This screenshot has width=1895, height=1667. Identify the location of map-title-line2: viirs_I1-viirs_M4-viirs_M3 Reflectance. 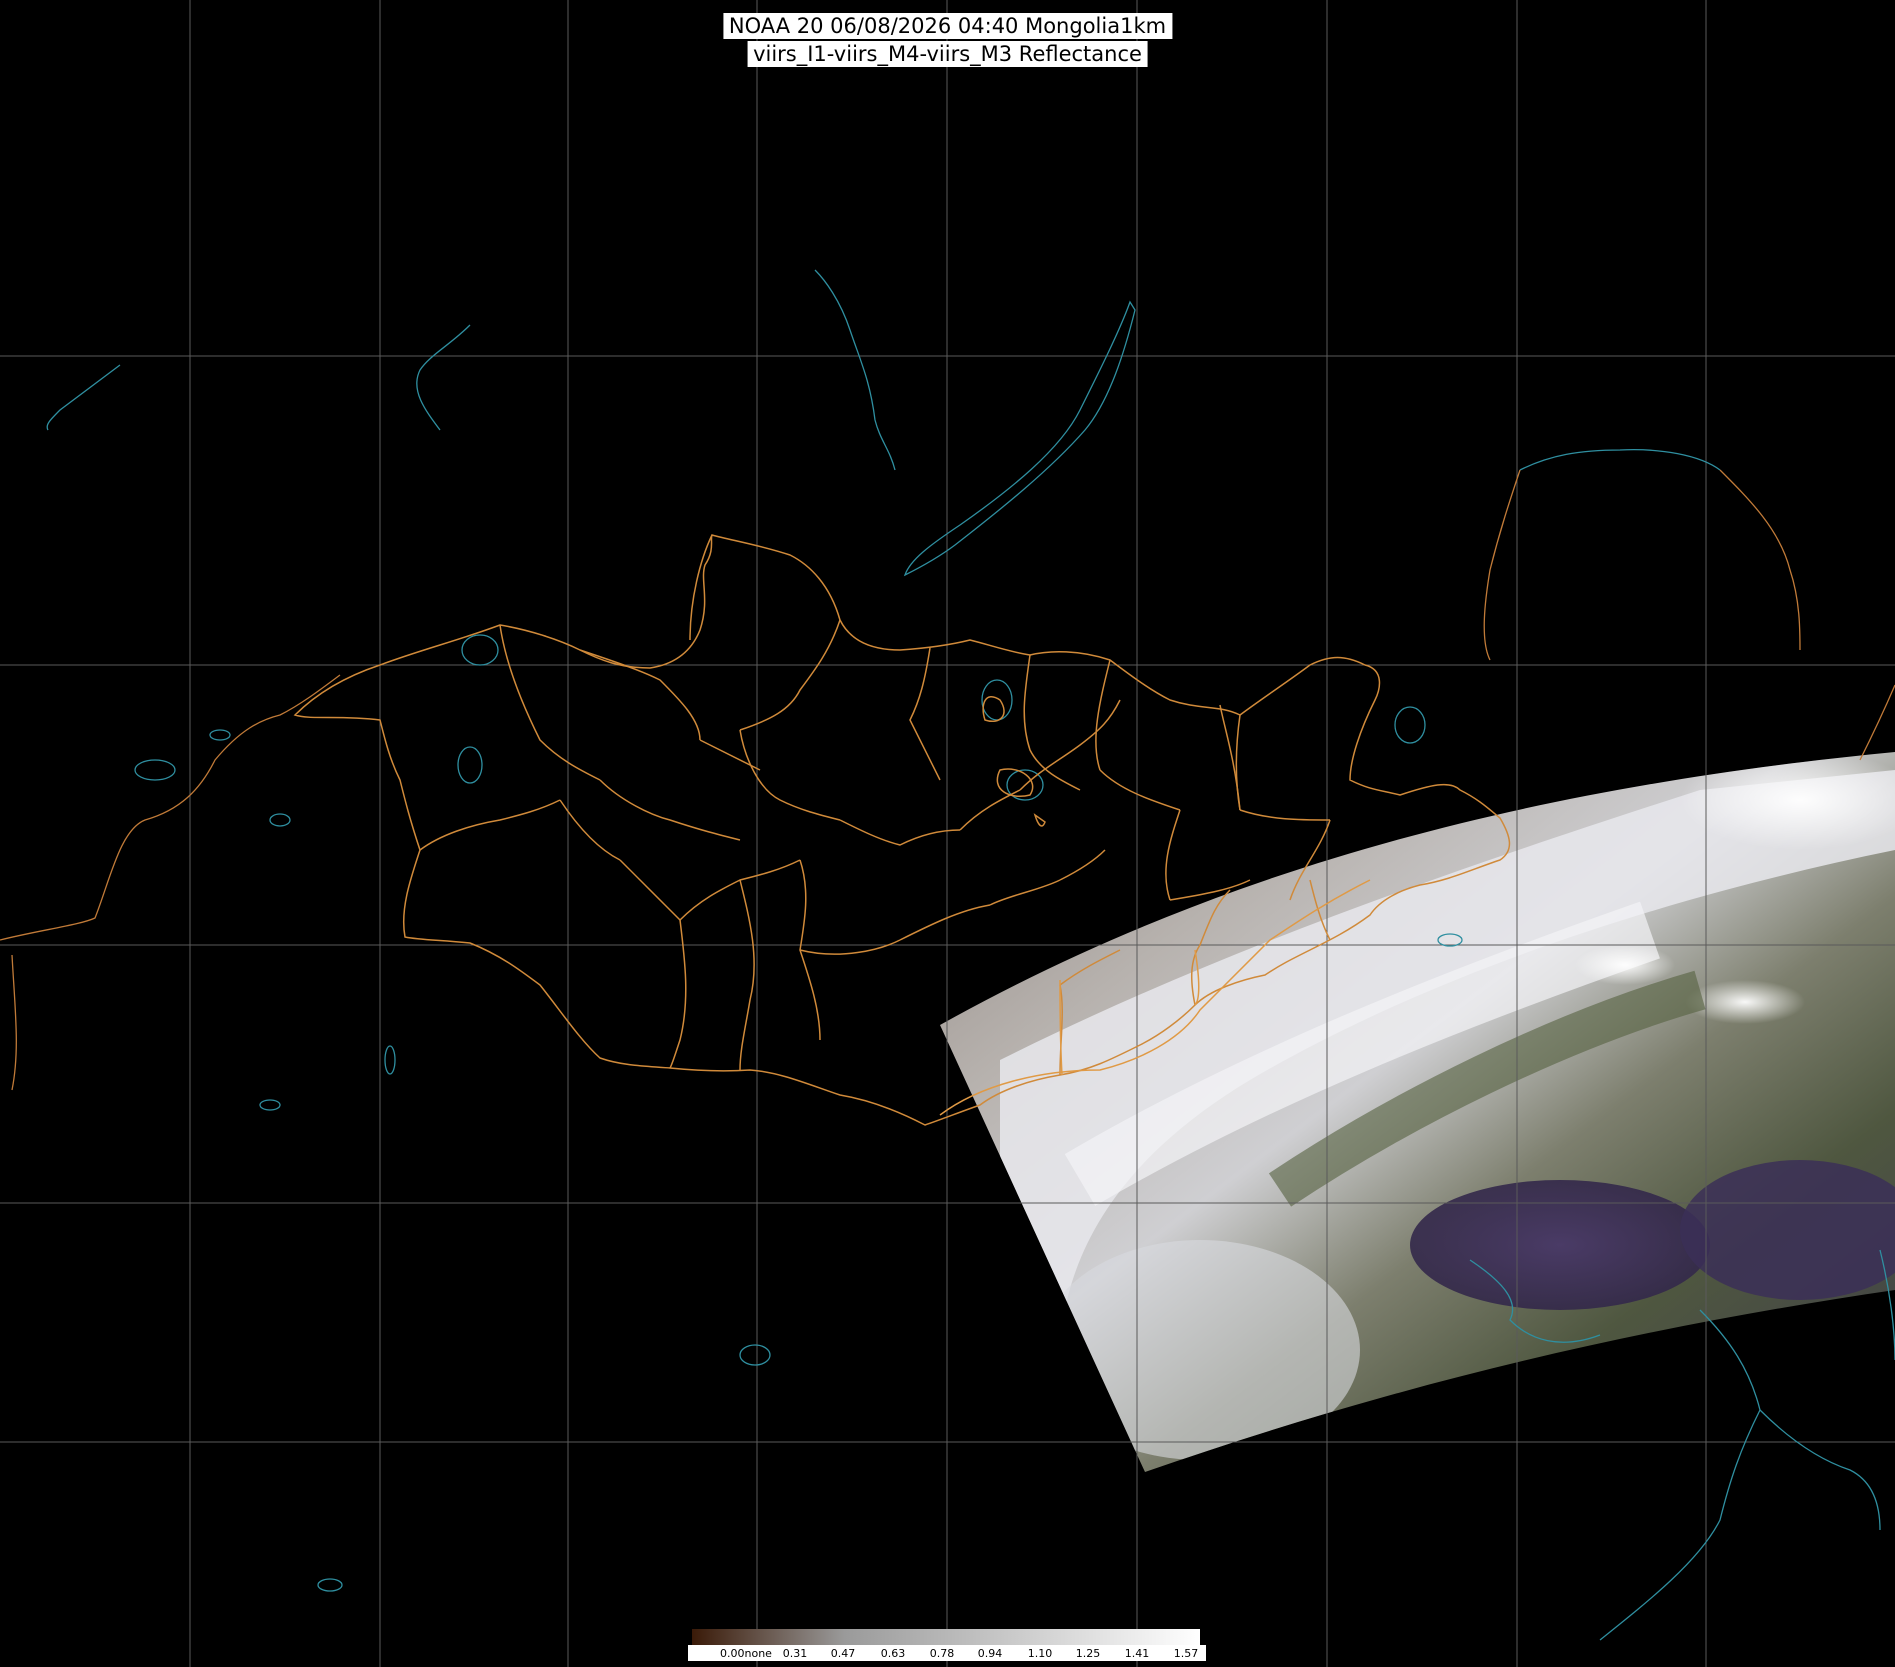
(947, 54).